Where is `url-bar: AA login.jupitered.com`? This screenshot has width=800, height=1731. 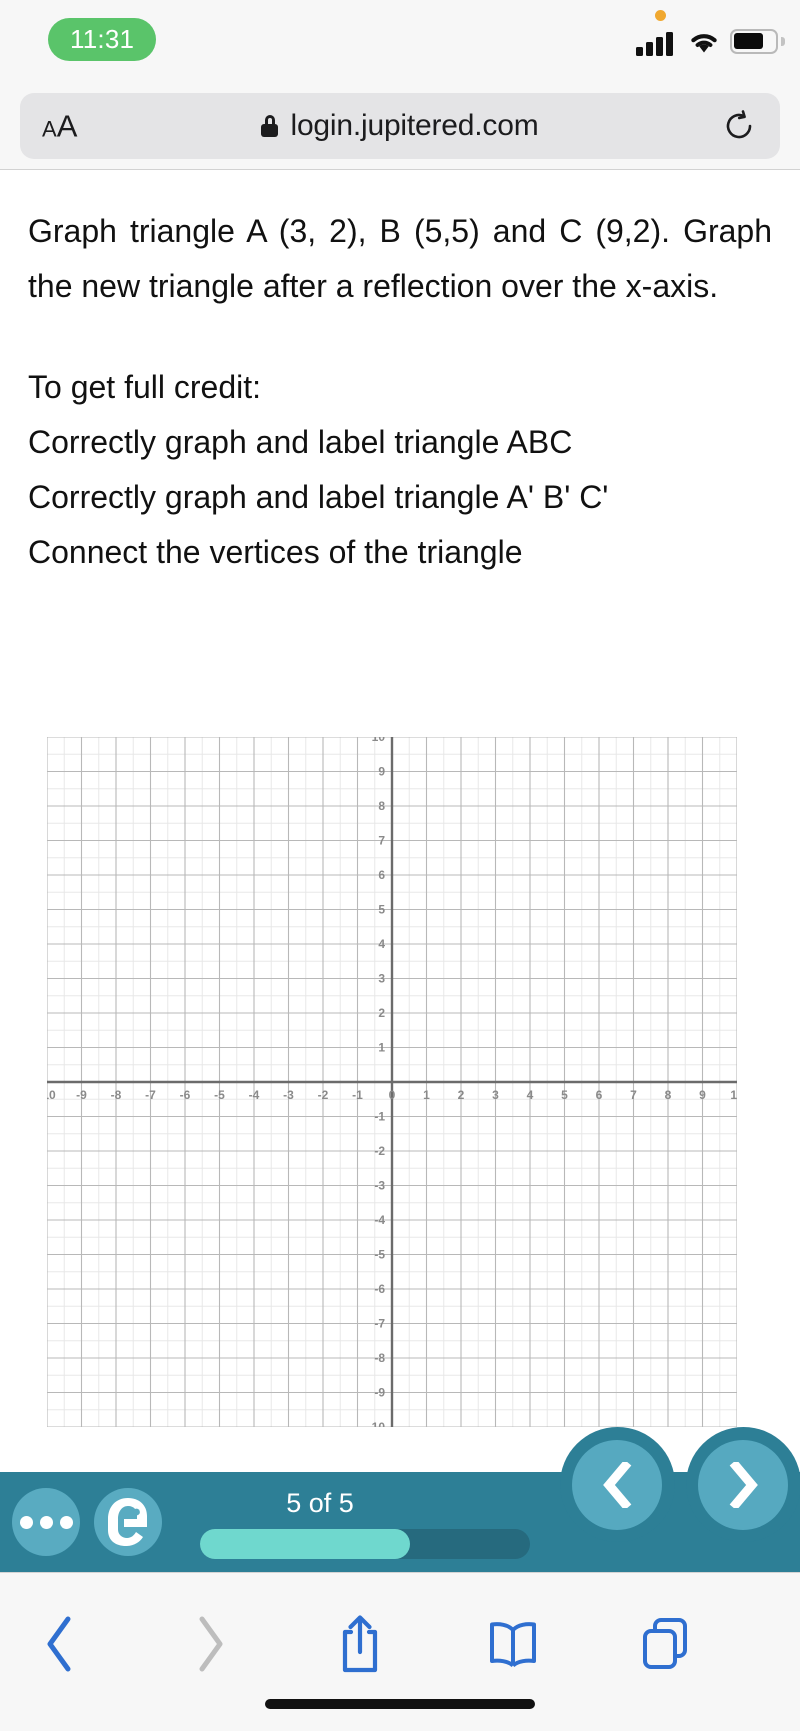
url-bar: AA login.jupitered.com is located at coordinates (400, 126).